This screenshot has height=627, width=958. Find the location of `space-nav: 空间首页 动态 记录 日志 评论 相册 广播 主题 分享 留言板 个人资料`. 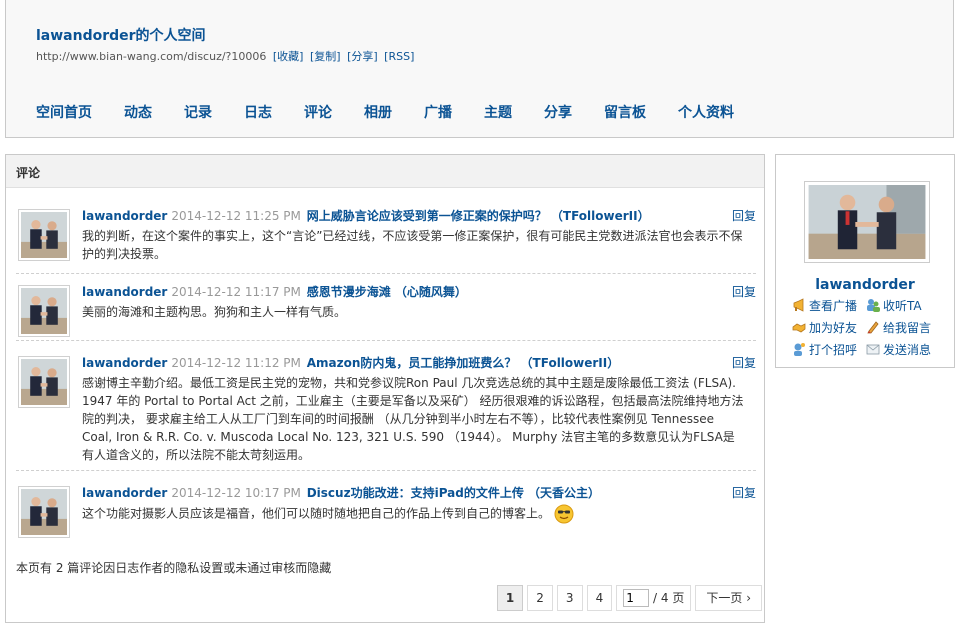

space-nav: 空间首页 动态 记录 日志 评论 相册 广播 主题 分享 留言板 个人资料 is located at coordinates (391, 112).